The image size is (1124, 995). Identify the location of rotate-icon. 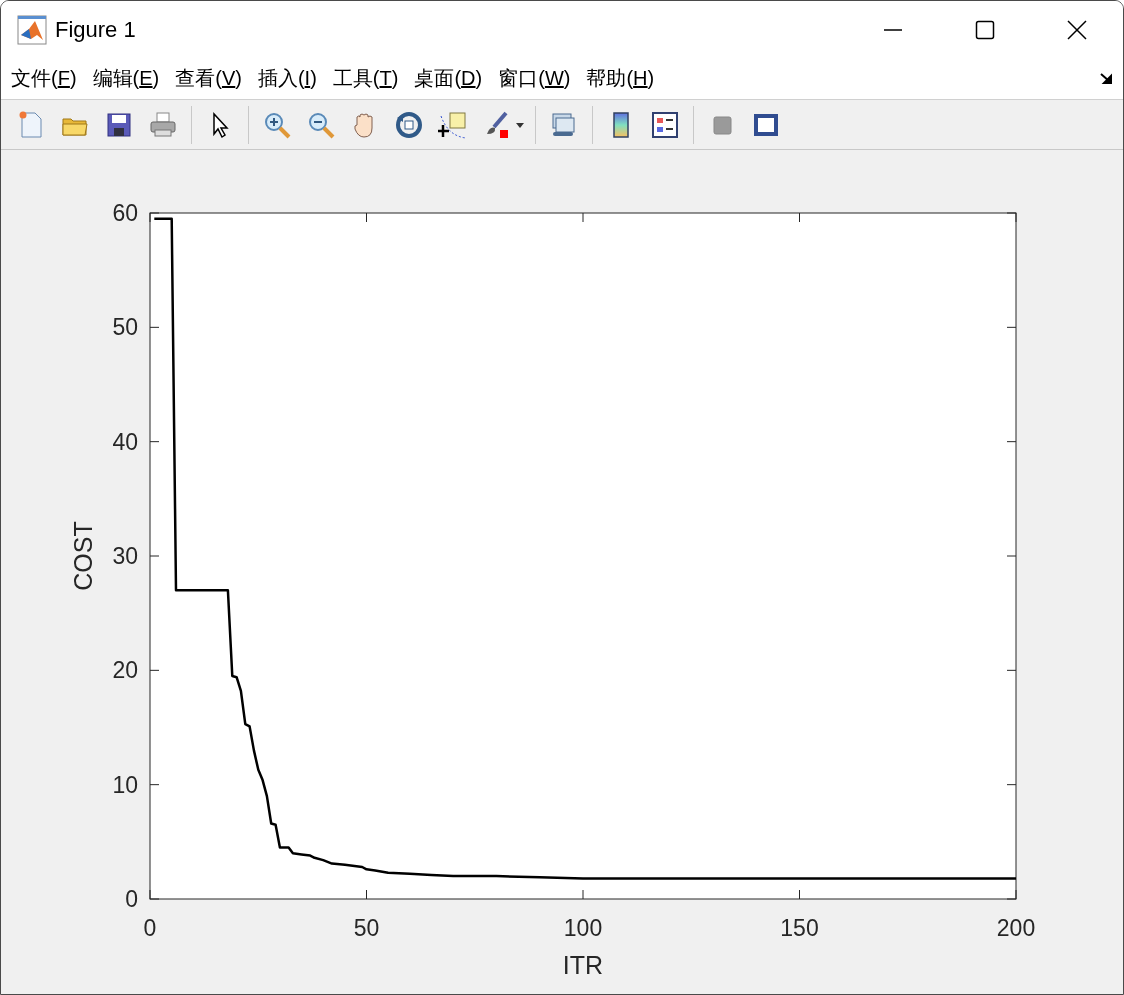
(409, 124).